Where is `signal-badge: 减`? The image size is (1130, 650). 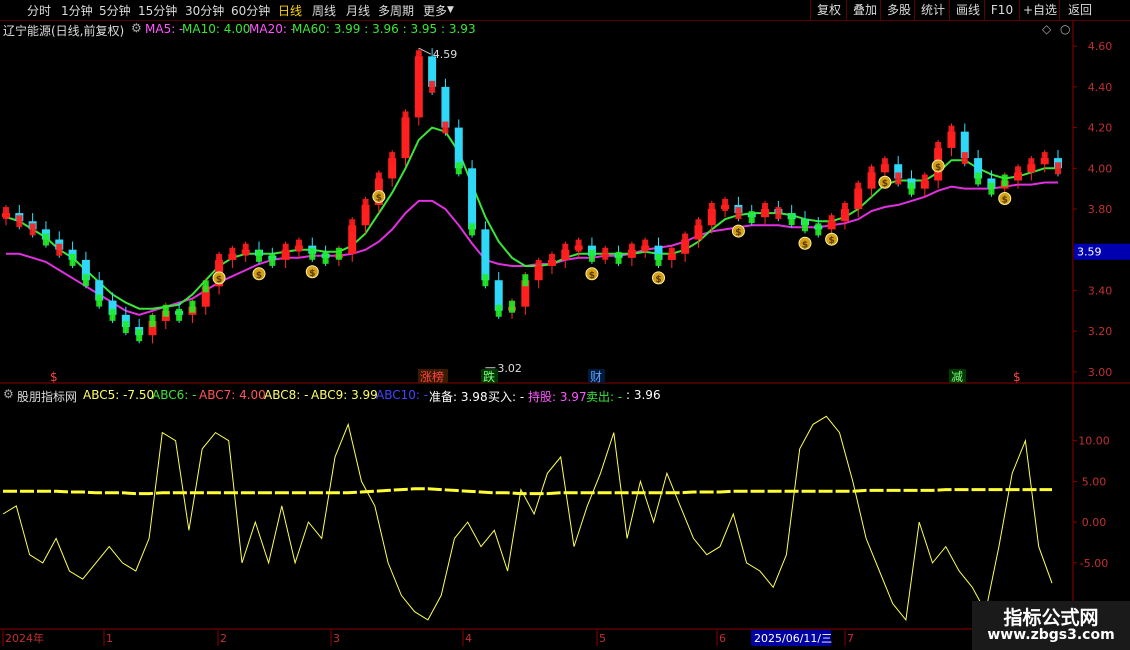 signal-badge: 减 is located at coordinates (957, 377).